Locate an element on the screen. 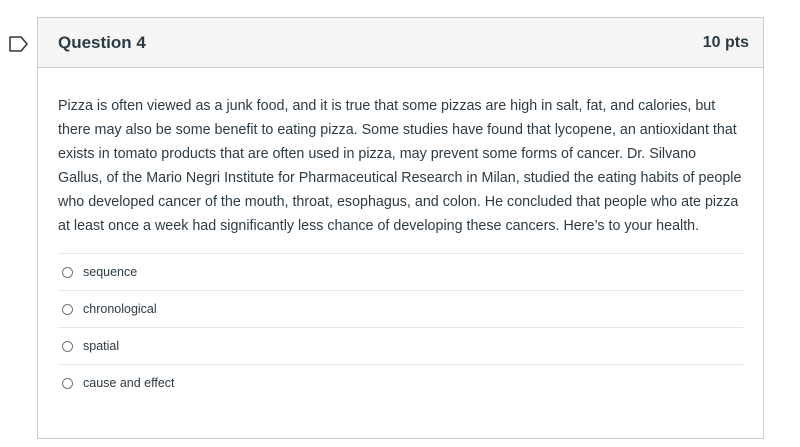 The height and width of the screenshot is (447, 800). question-title: Question 4 is located at coordinates (102, 42).